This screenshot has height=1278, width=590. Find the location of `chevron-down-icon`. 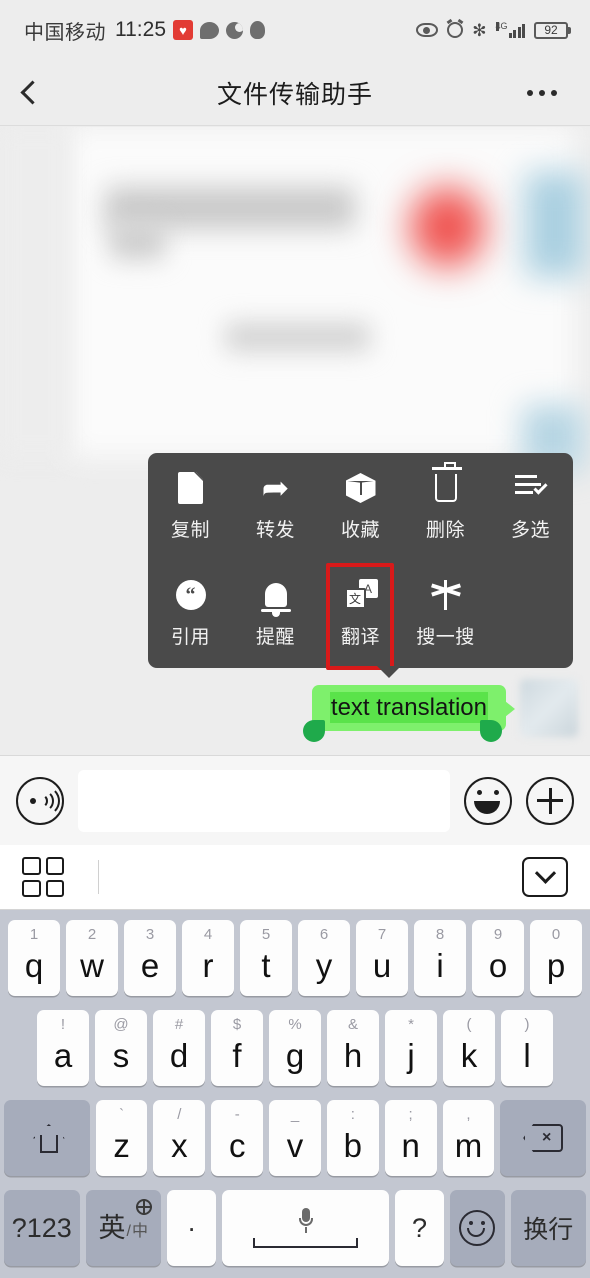

chevron-down-icon is located at coordinates (545, 877).